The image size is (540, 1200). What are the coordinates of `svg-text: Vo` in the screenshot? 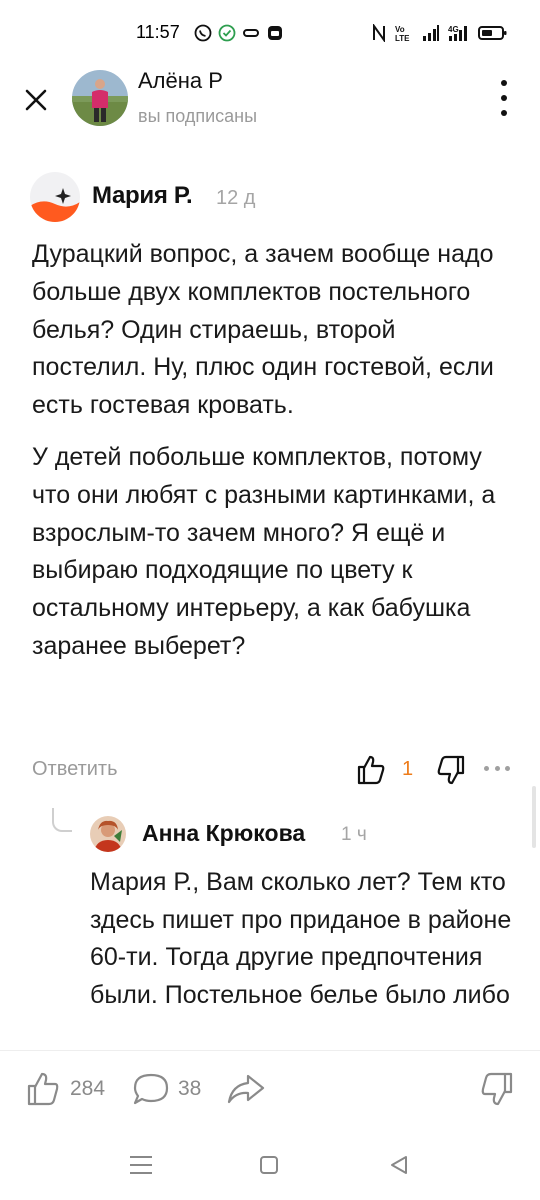 It's located at (400, 29).